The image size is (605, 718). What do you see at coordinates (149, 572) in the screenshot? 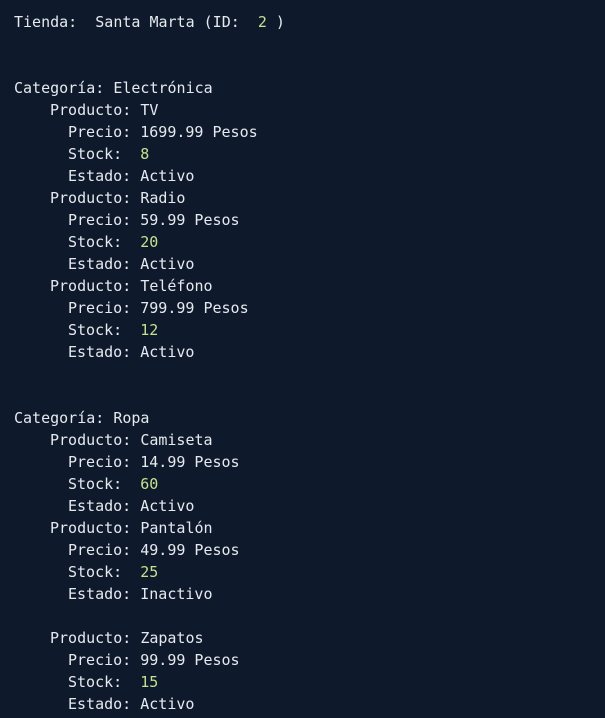
I see `stock-value: 25` at bounding box center [149, 572].